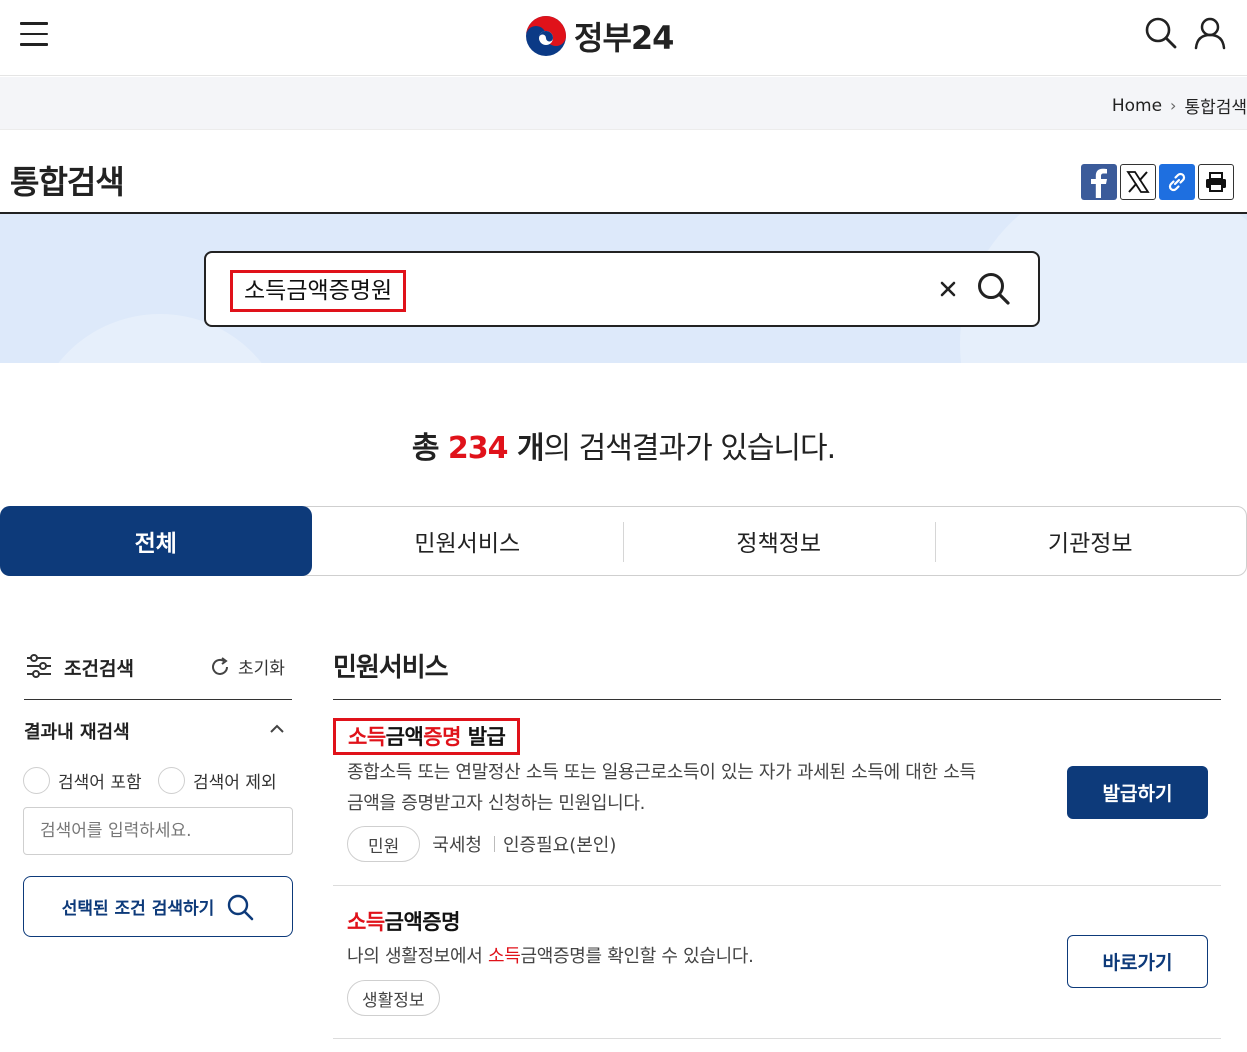  I want to click on gov24-logo: 정부24, so click(599, 36).